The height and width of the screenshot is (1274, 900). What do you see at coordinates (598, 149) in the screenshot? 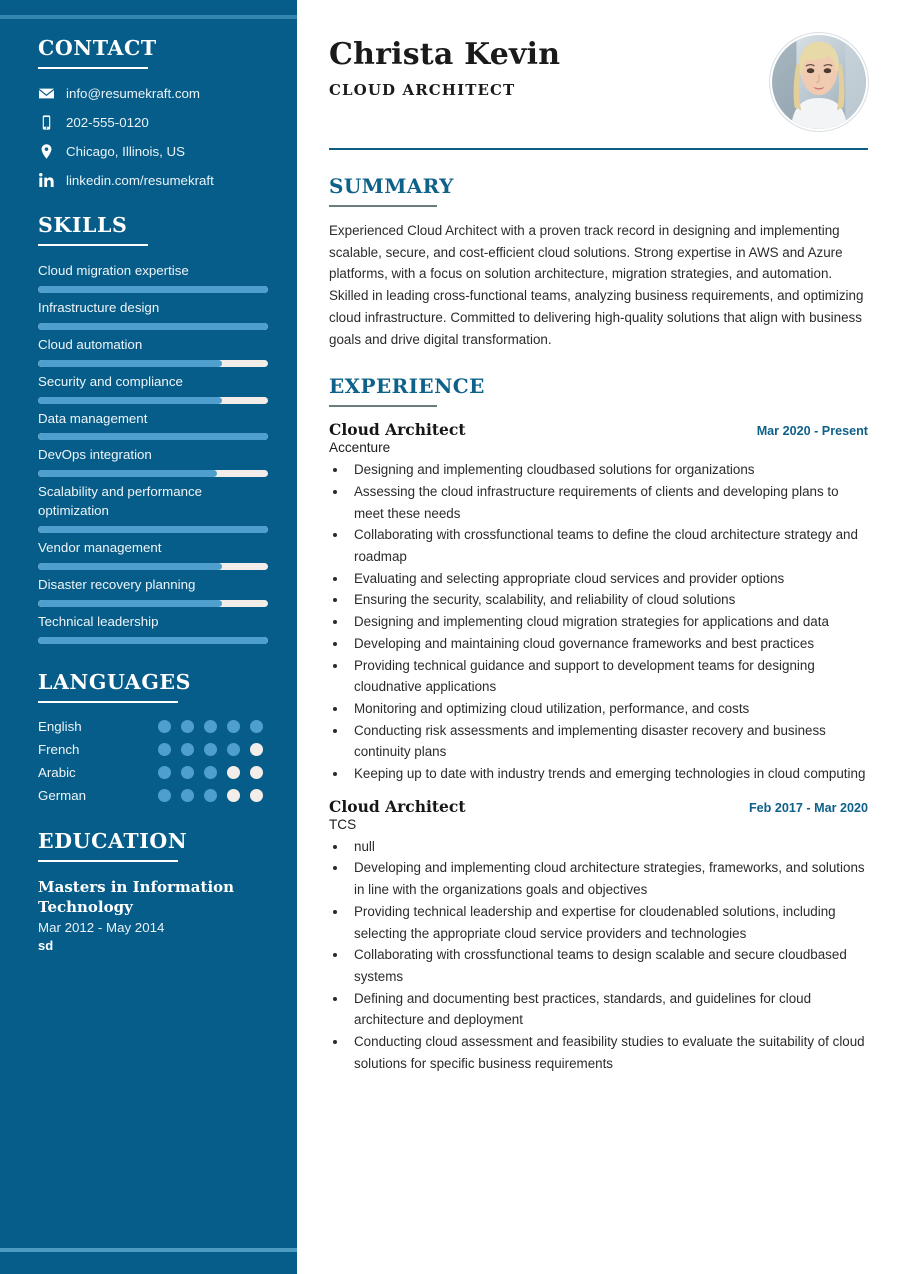
I see `header-divider` at bounding box center [598, 149].